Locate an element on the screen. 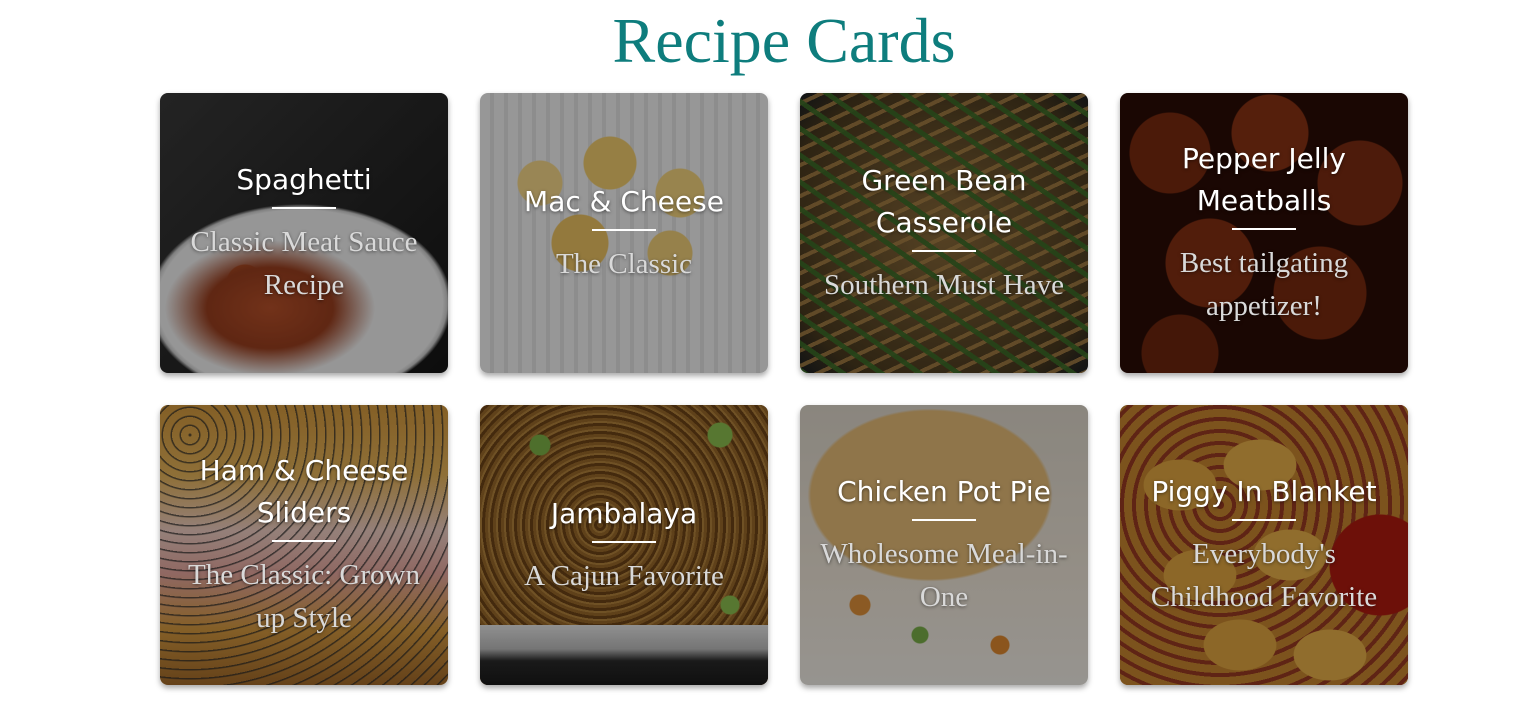 The image size is (1537, 707). recipe-card-green-bean-casserole: Green Bean Casserole Southern Must Have is located at coordinates (944, 233).